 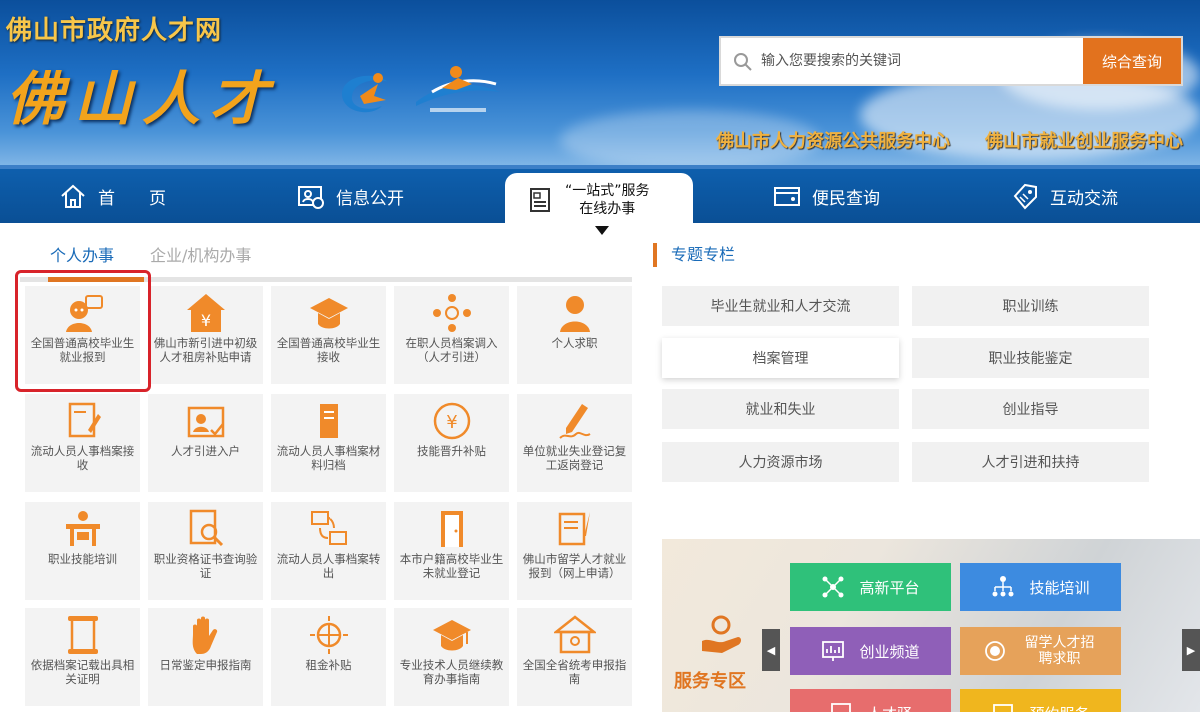 What do you see at coordinates (1030, 409) in the screenshot?
I see `topic-button: 创业指导` at bounding box center [1030, 409].